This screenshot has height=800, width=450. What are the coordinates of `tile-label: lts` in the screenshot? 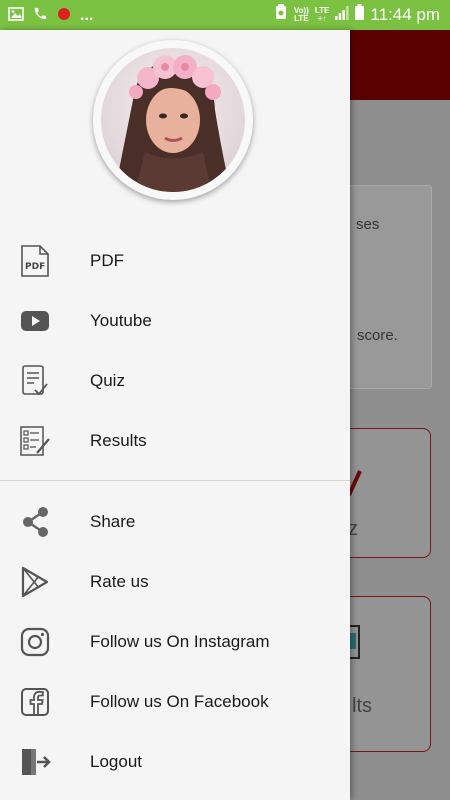 It's located at (362, 706).